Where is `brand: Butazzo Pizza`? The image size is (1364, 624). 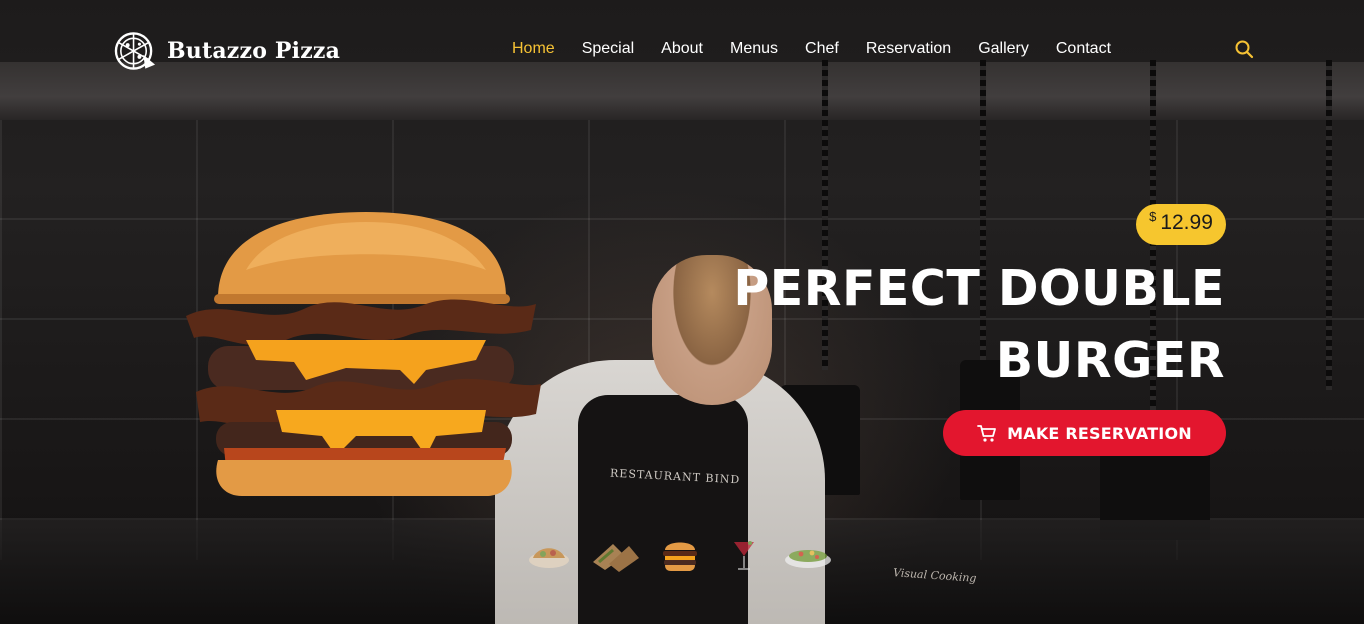 brand: Butazzo Pizza is located at coordinates (227, 51).